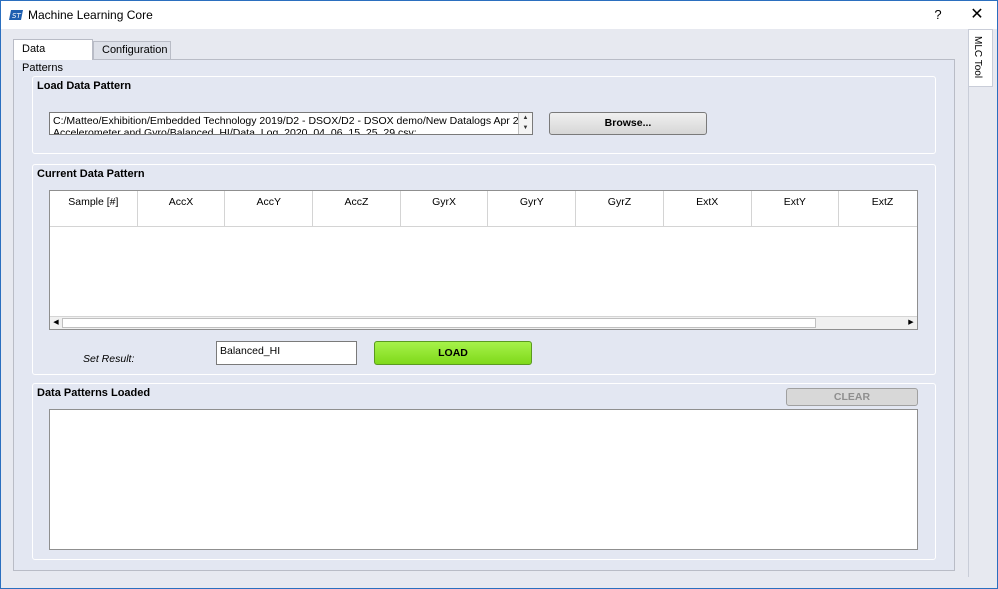 Image resolution: width=998 pixels, height=589 pixels. I want to click on tab-data-patterns: Data Patterns, so click(53, 56).